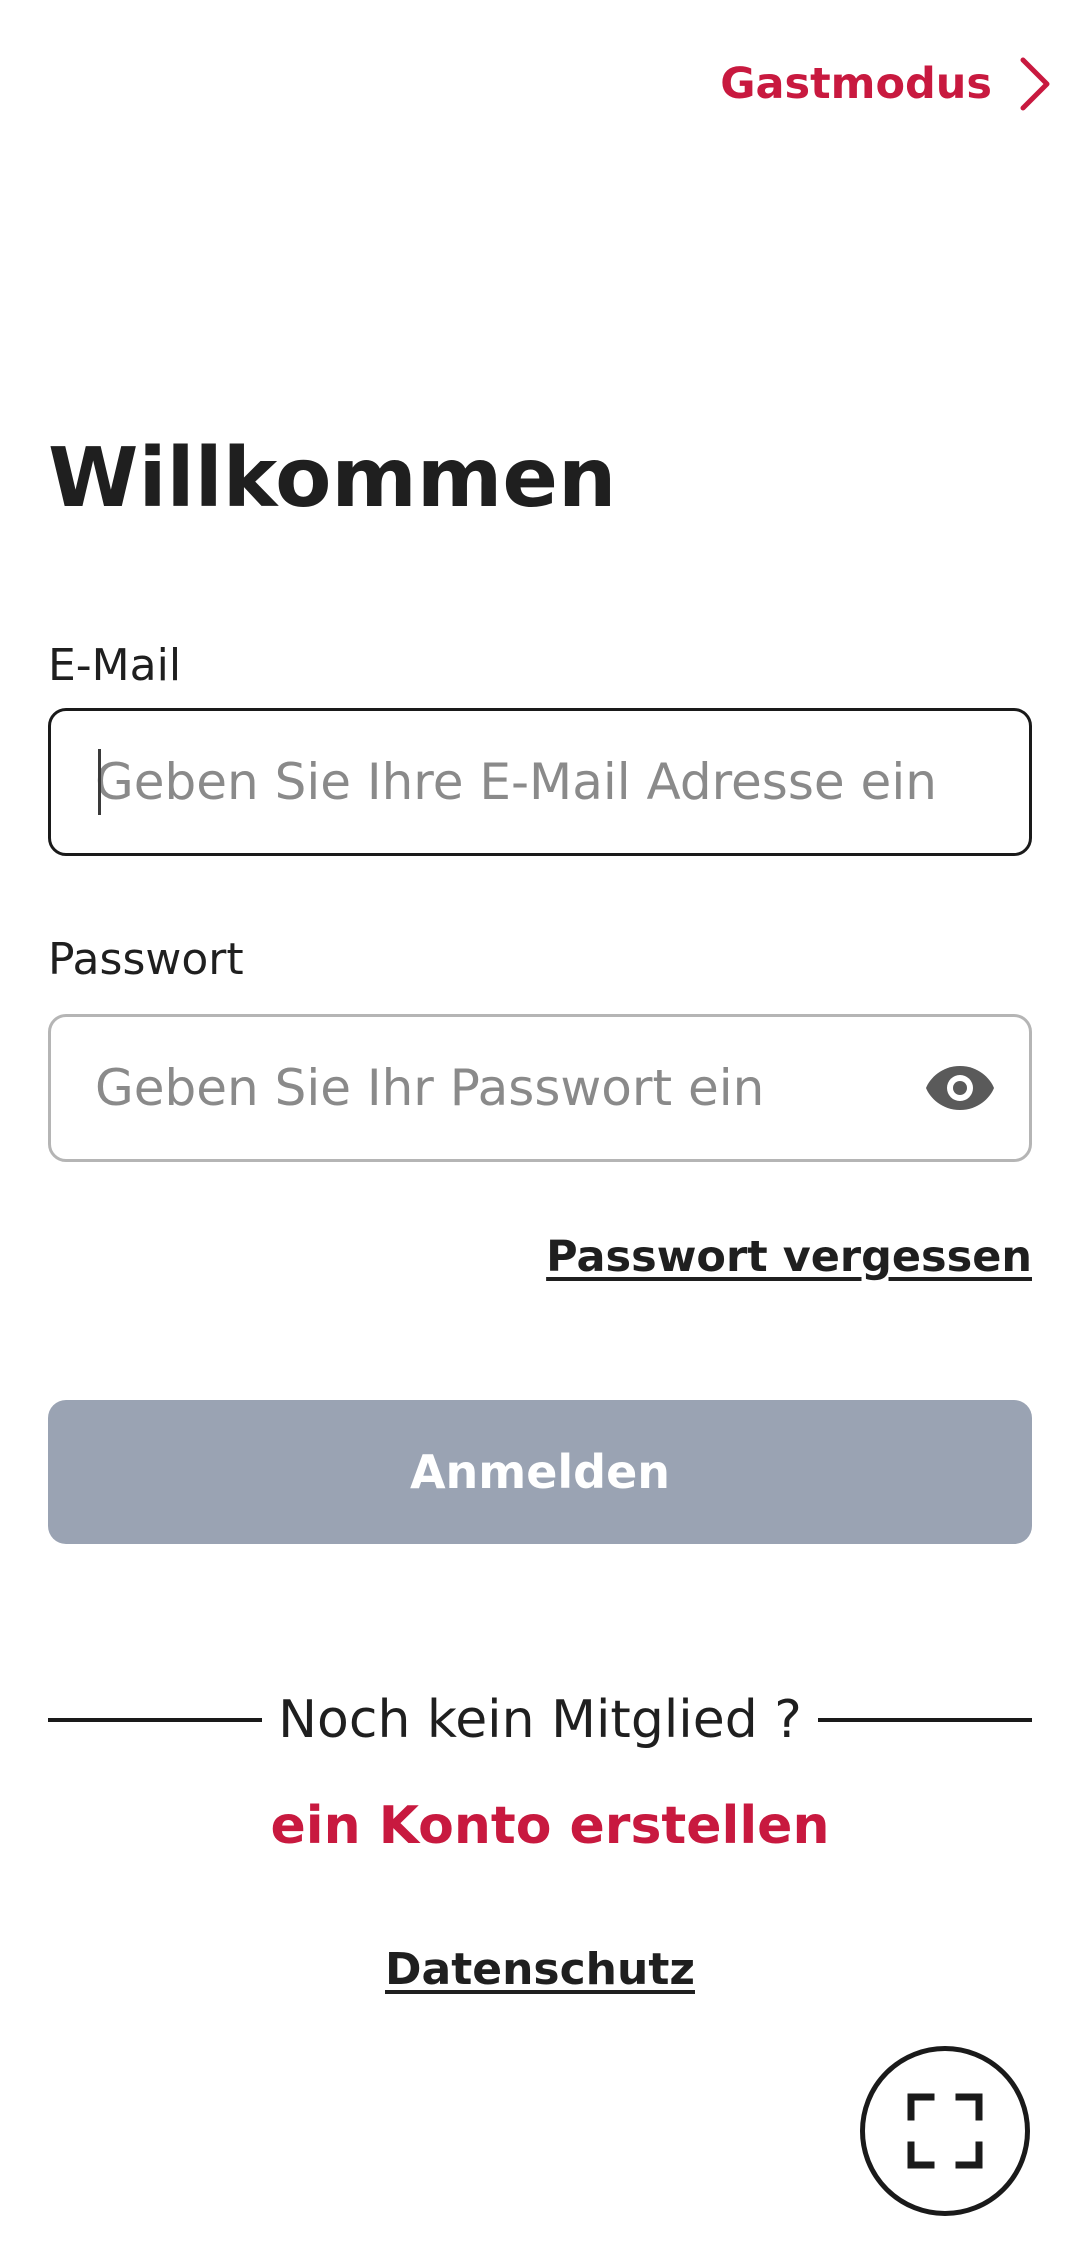  I want to click on eye-icon, so click(960, 1088).